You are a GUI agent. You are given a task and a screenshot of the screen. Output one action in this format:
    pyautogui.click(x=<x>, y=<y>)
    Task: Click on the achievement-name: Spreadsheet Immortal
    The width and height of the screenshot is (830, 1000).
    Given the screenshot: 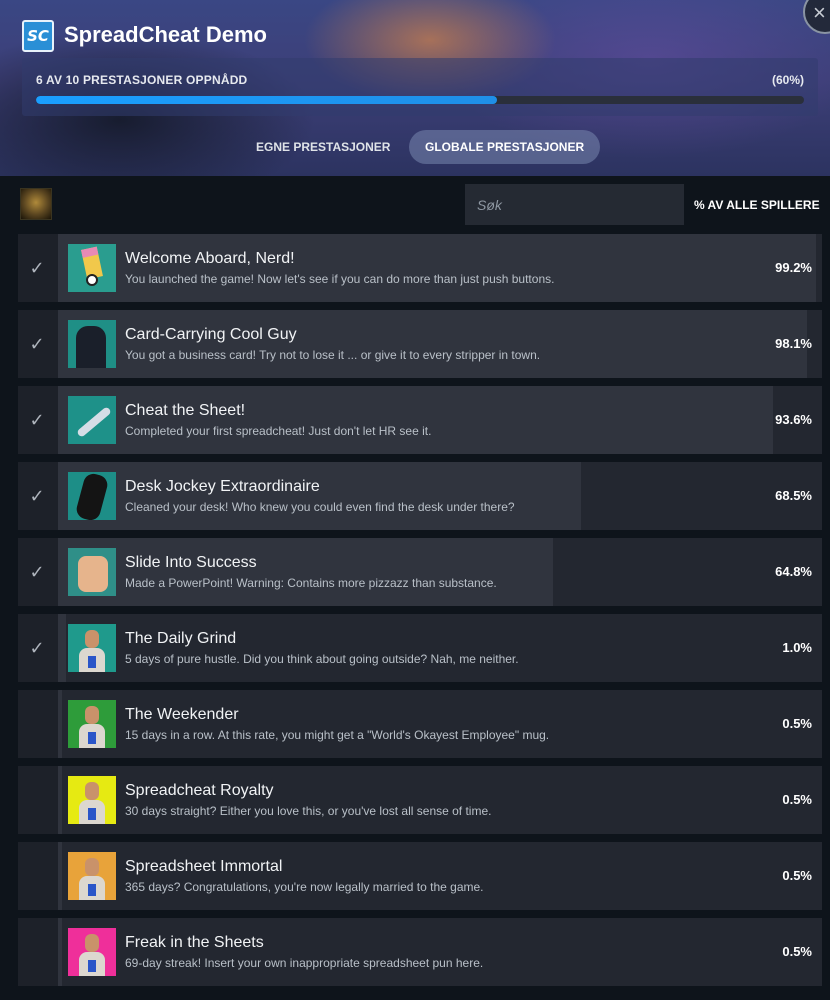 What is the action you would take?
    pyautogui.click(x=204, y=866)
    